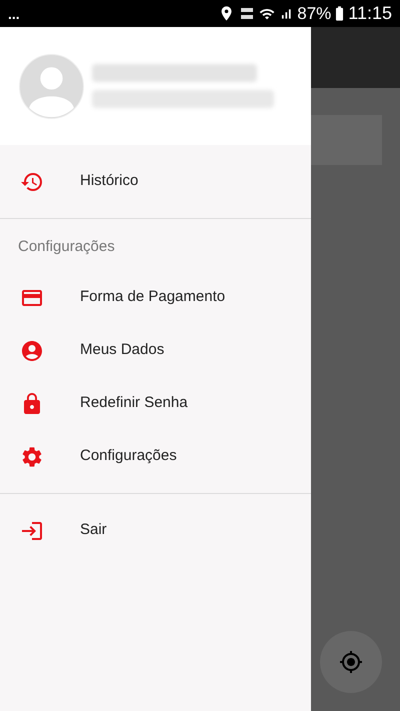  I want to click on crosshair-icon, so click(351, 662).